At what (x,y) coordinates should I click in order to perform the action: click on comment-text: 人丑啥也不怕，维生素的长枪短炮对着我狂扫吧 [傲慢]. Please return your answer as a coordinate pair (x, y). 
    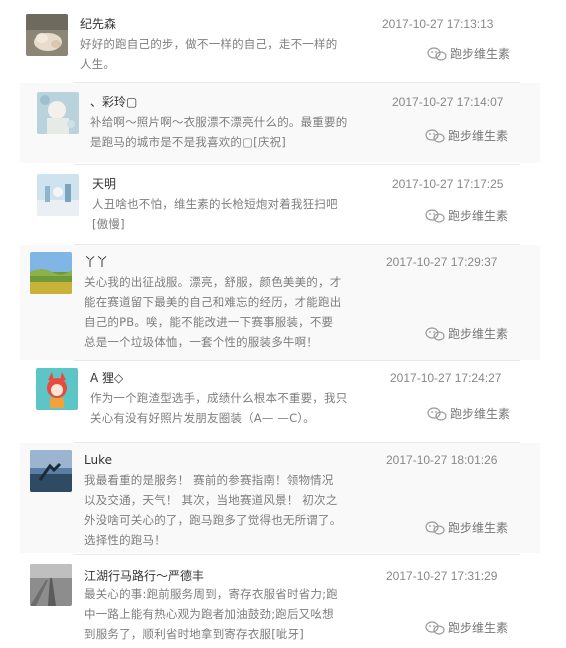
    Looking at the image, I should click on (215, 214).